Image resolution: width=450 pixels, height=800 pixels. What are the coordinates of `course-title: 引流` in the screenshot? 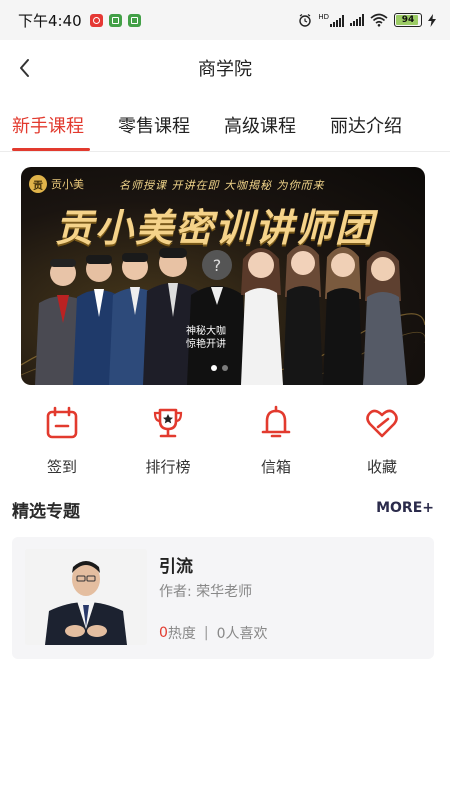 It's located at (176, 567).